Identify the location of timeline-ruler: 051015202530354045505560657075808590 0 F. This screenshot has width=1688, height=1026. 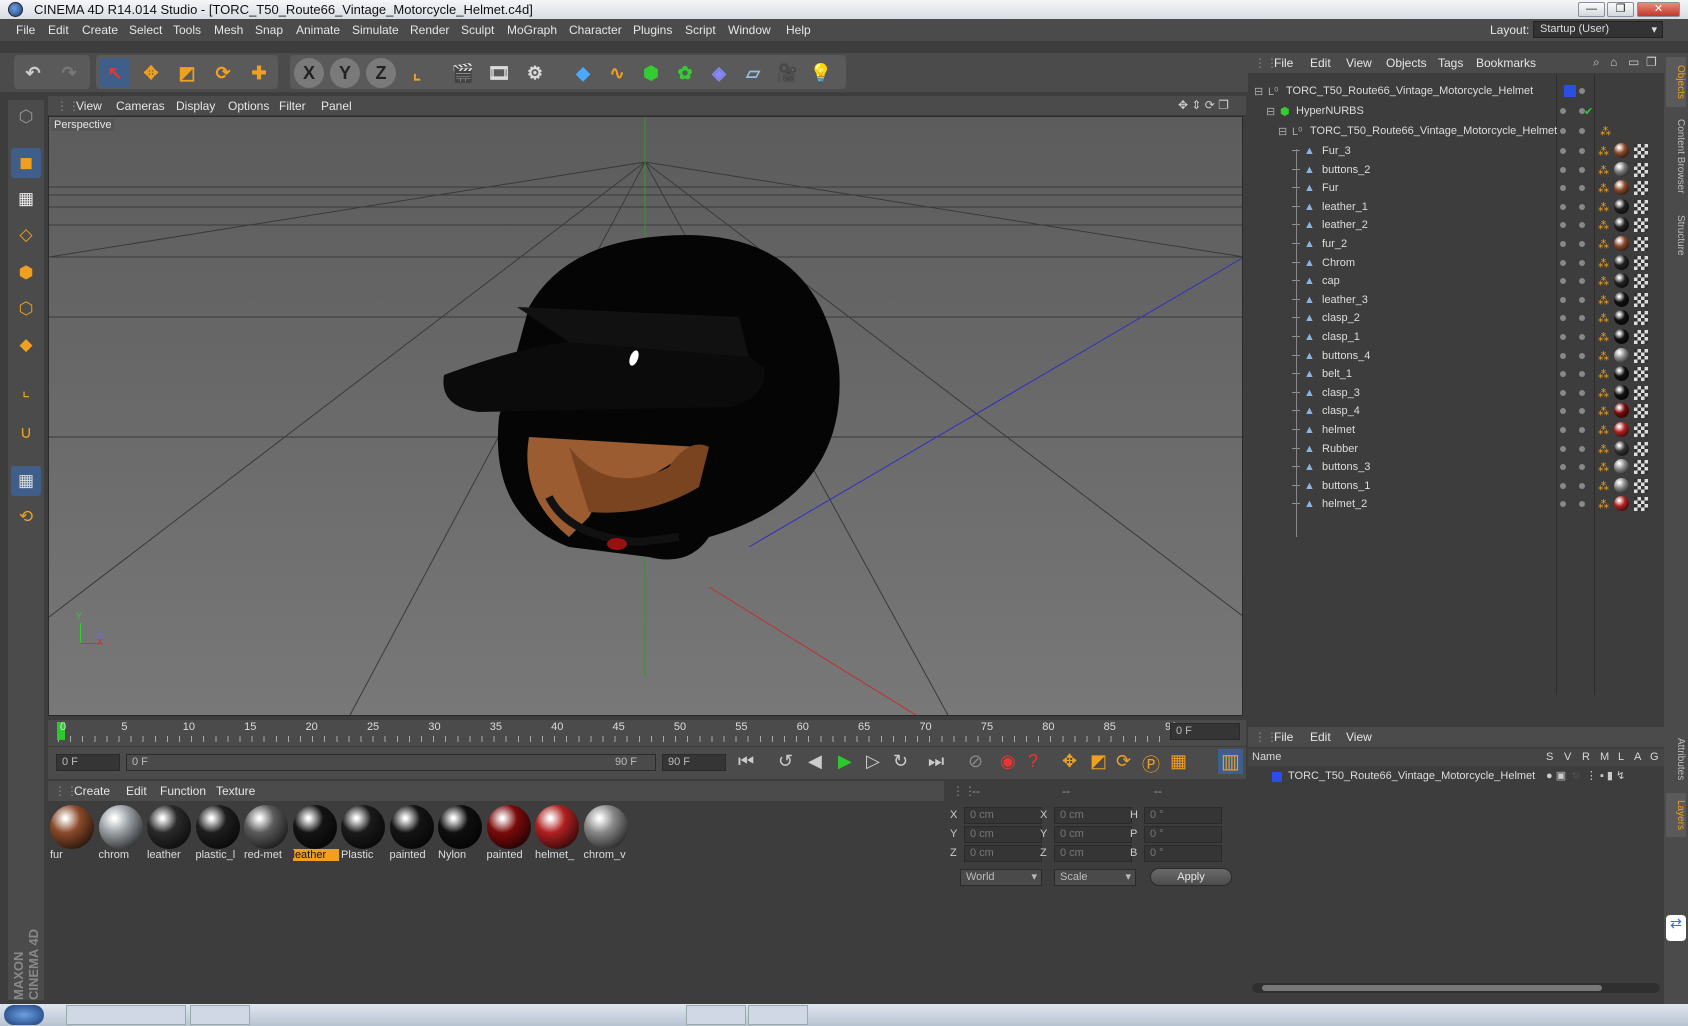
(647, 733).